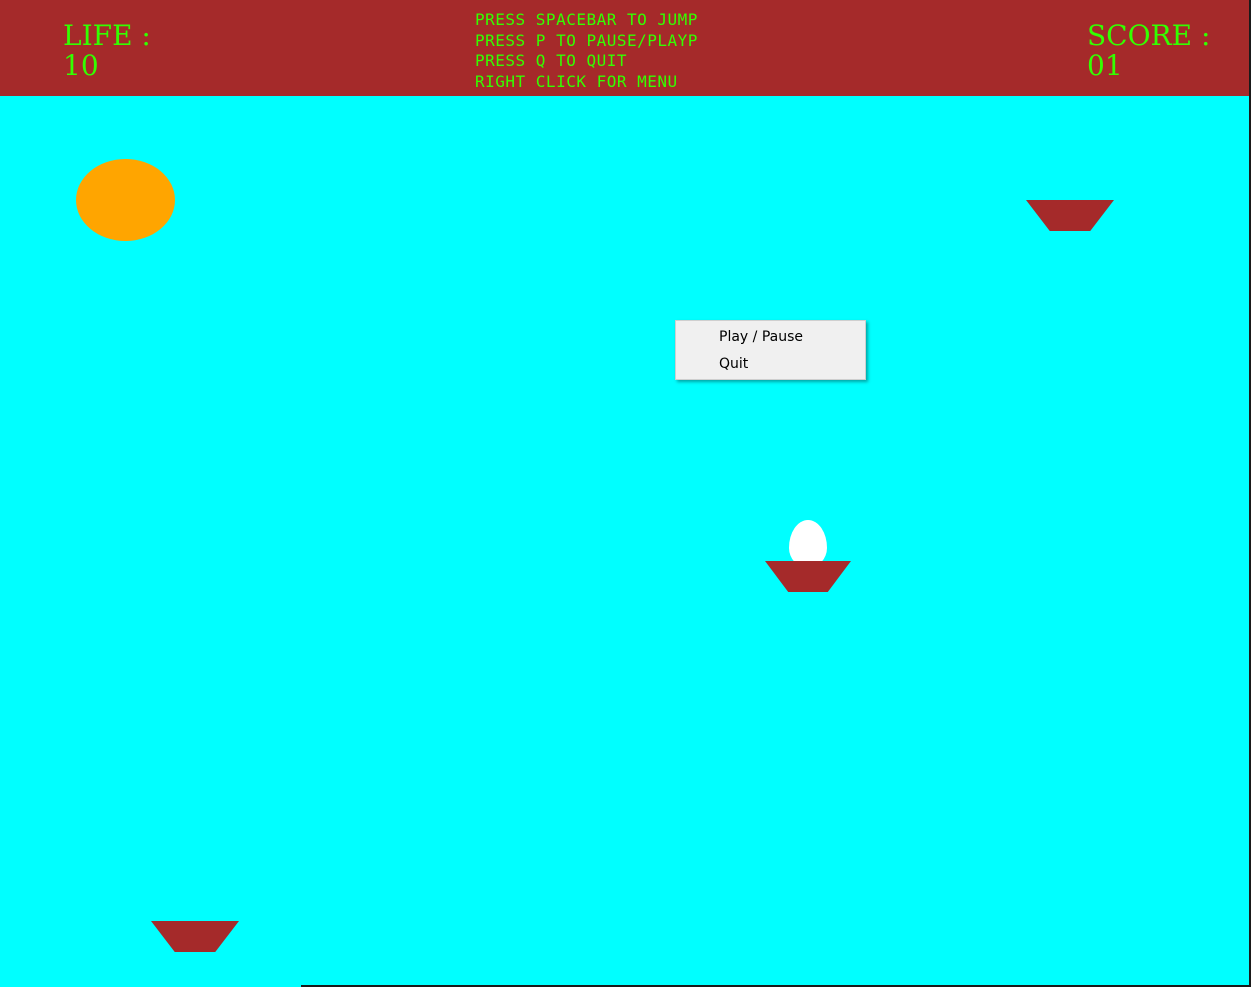 The width and height of the screenshot is (1251, 987). I want to click on instruction-menu: RIGHT CLICK FOR MENU, so click(576, 82).